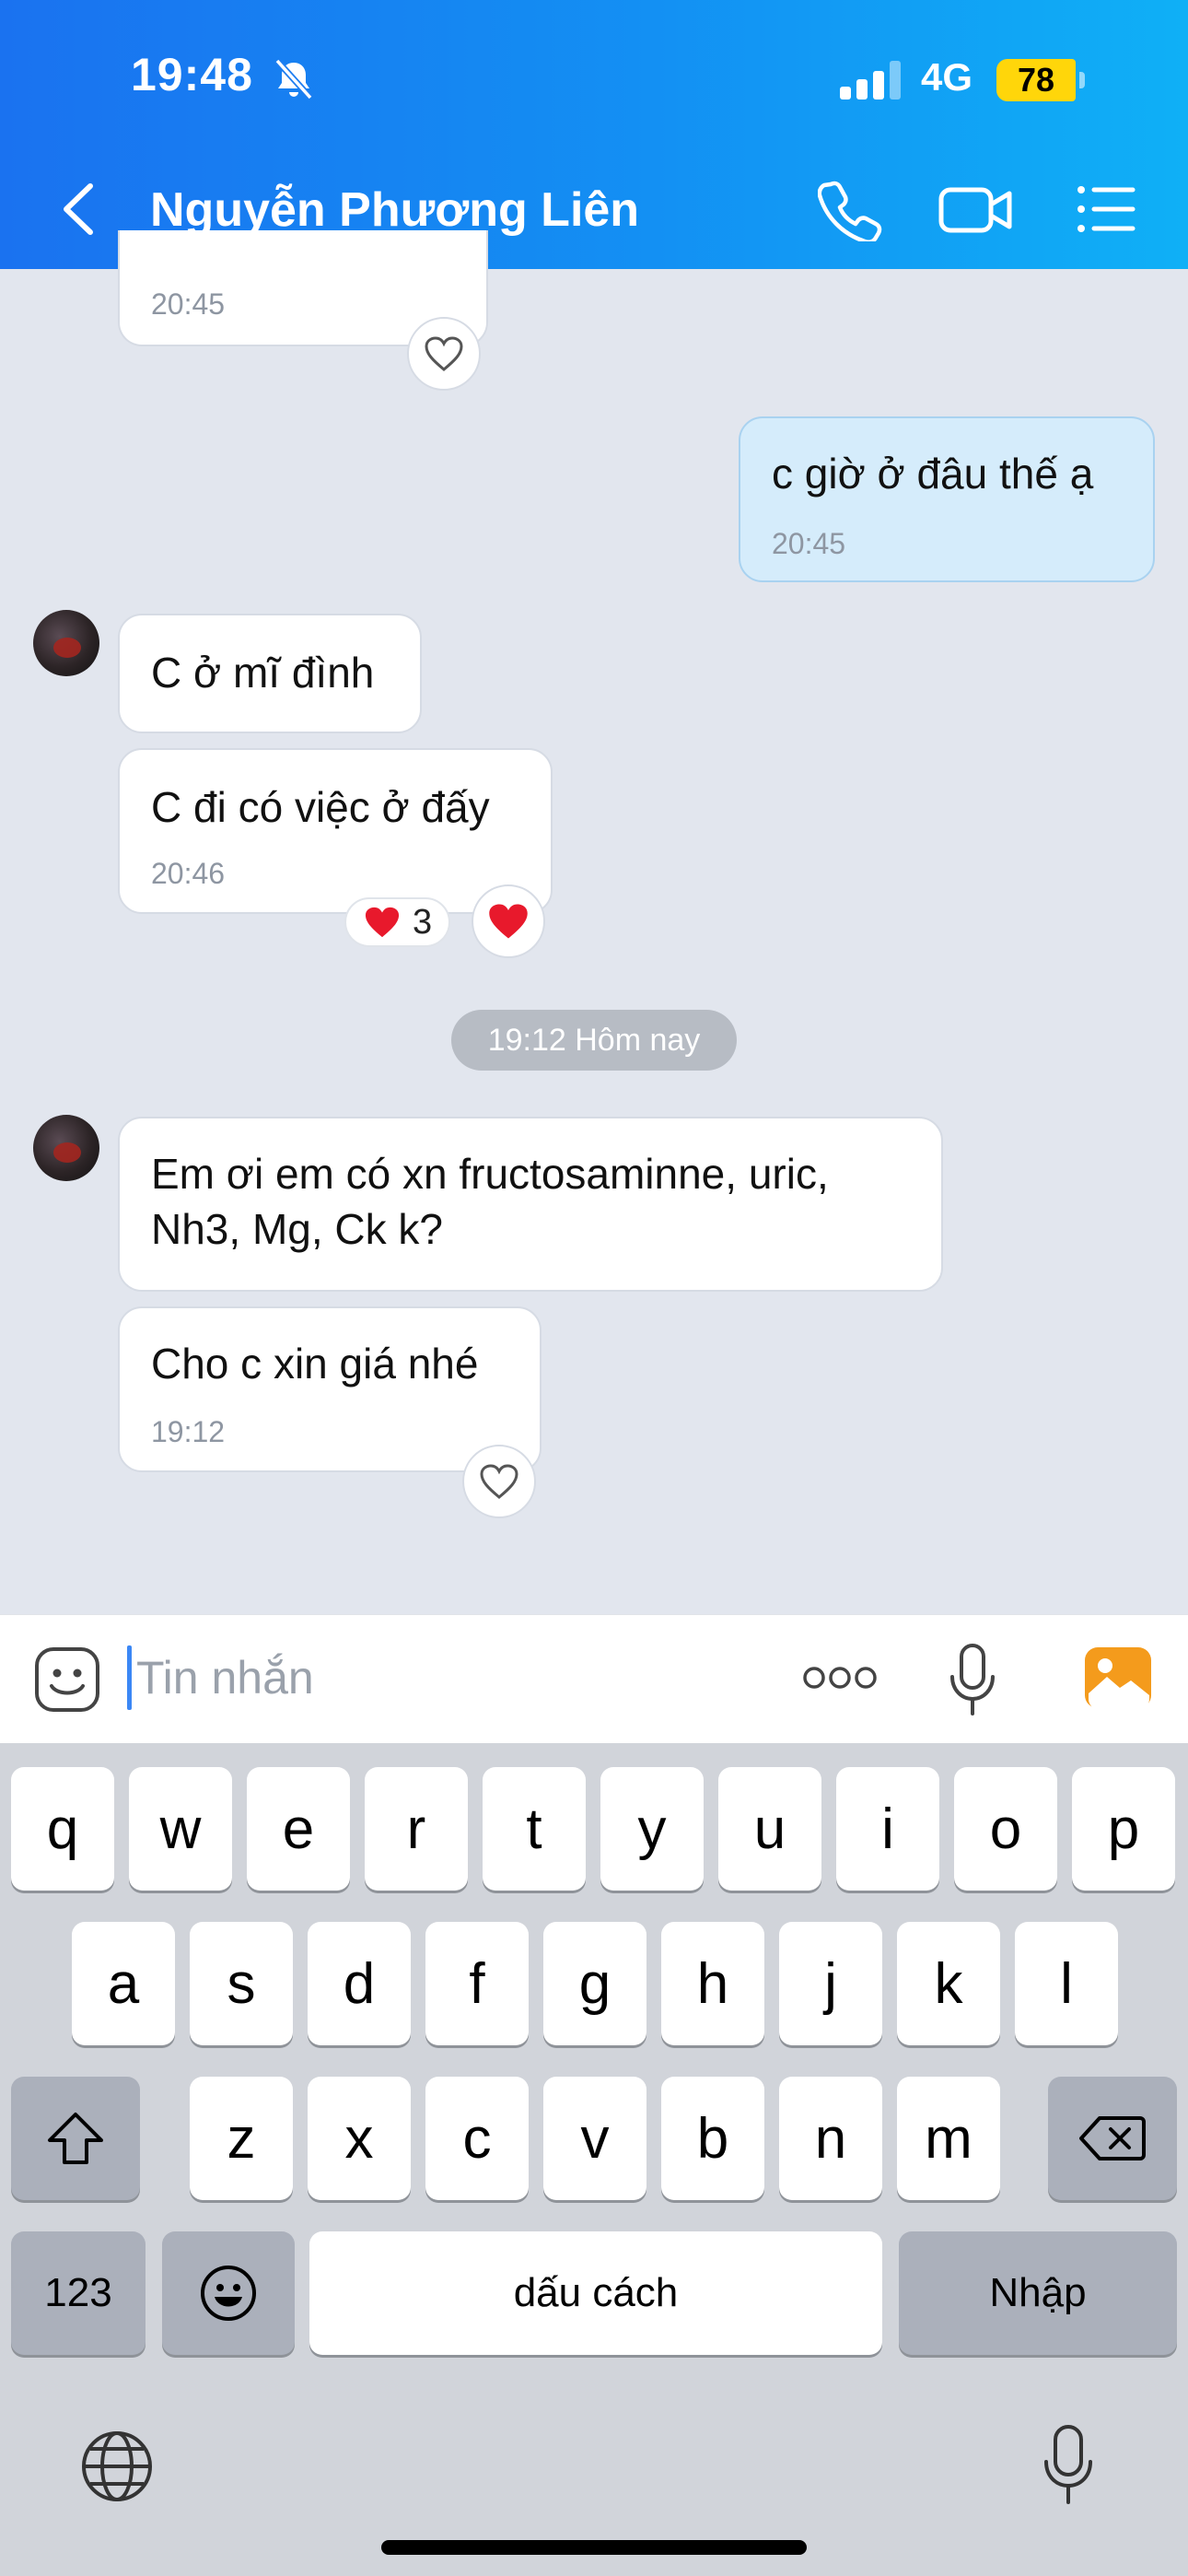  What do you see at coordinates (294, 79) in the screenshot?
I see `bell-off-icon` at bounding box center [294, 79].